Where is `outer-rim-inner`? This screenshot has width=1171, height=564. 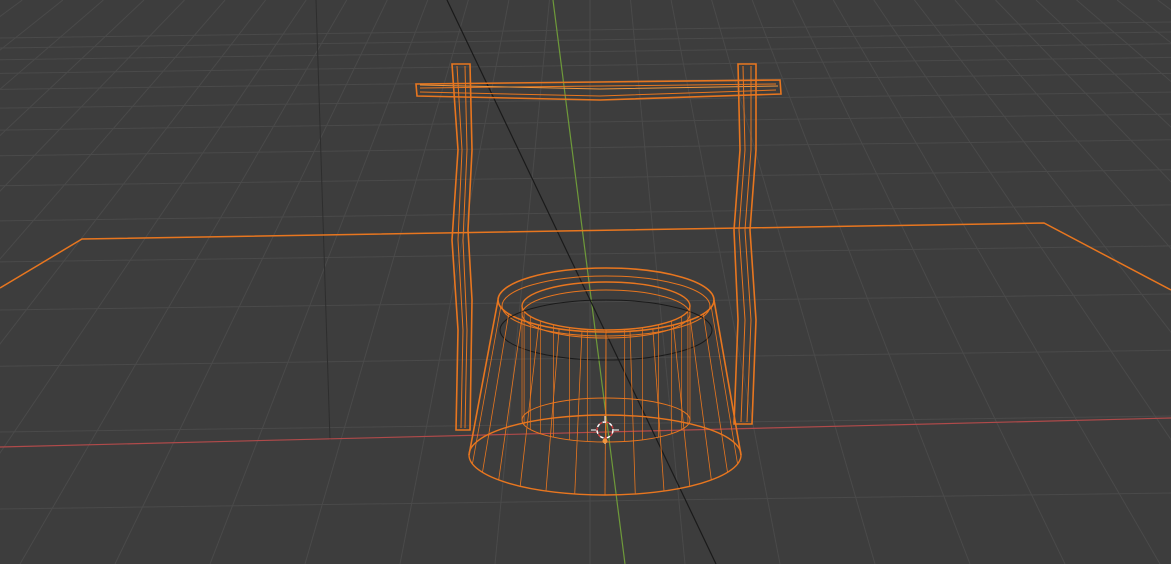 outer-rim-inner is located at coordinates (606, 306).